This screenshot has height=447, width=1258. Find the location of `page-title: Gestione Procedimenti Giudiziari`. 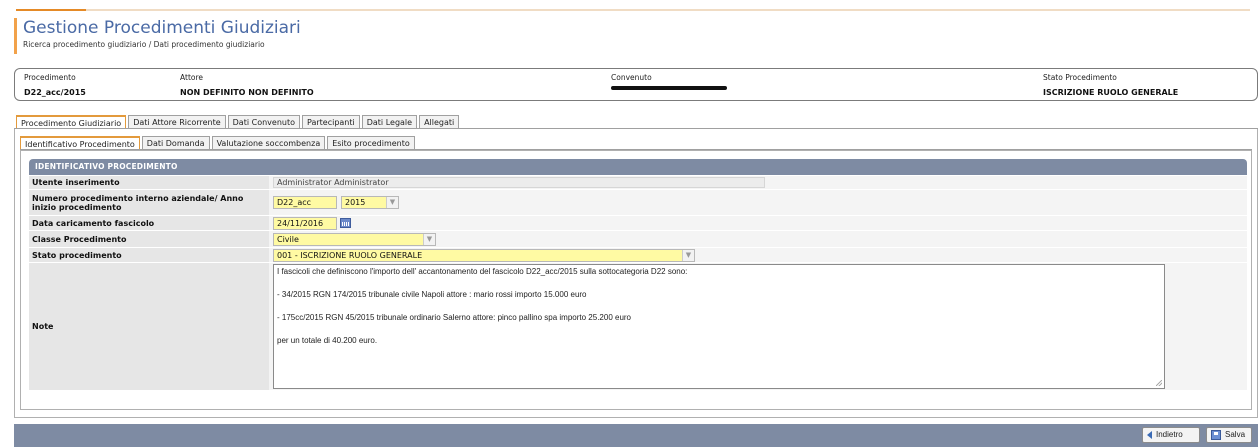

page-title: Gestione Procedimenti Giudiziari is located at coordinates (162, 28).